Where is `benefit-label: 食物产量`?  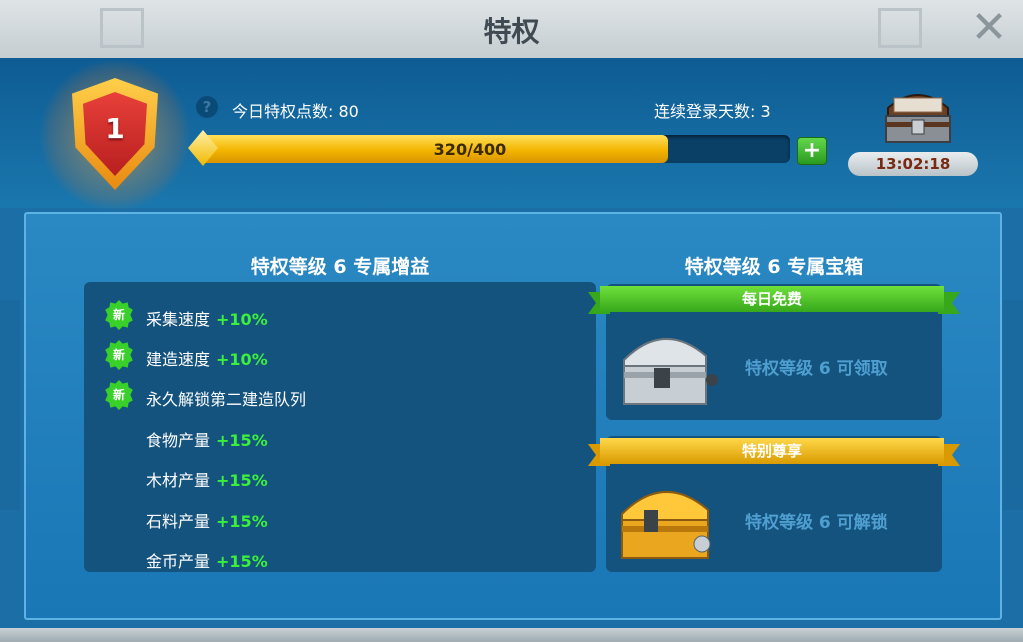
benefit-label: 食物产量 is located at coordinates (178, 440).